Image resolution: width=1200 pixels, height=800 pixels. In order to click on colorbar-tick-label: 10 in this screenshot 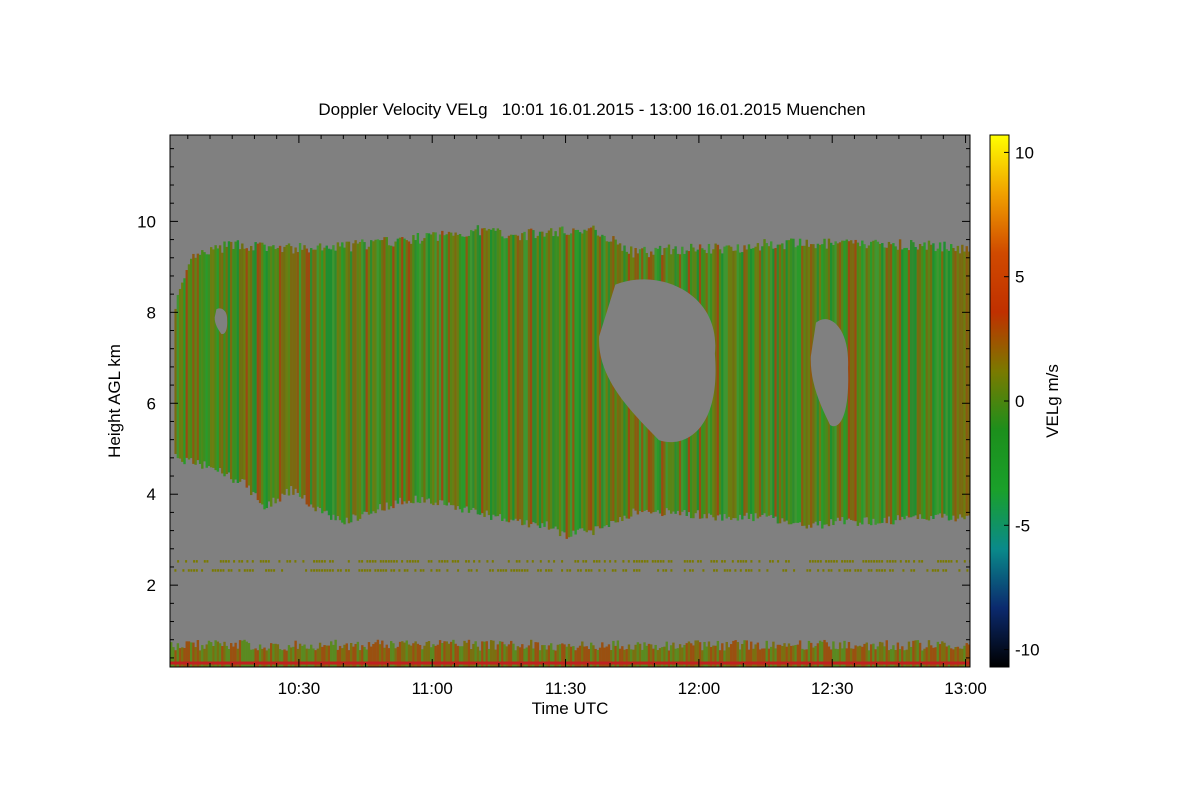, I will do `click(1024, 152)`.